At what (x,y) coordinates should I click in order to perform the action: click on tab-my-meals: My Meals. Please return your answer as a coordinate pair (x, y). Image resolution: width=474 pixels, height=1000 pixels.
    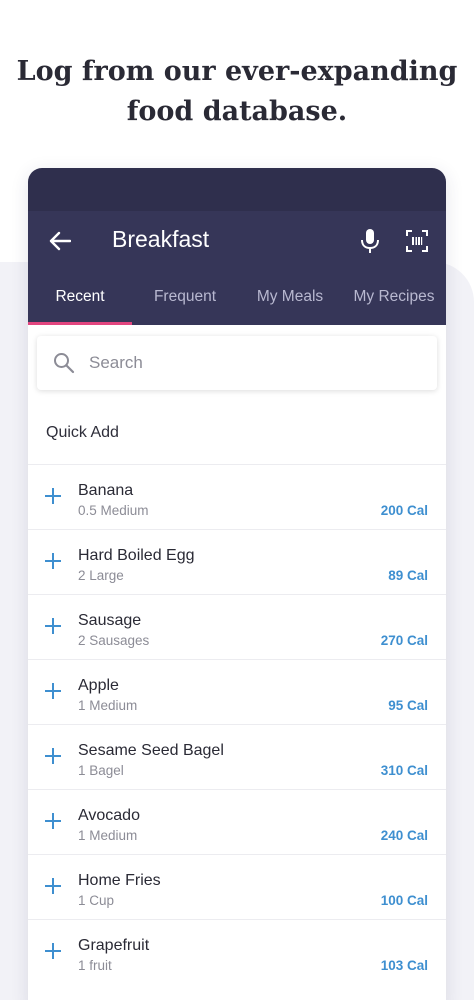
    Looking at the image, I should click on (290, 303).